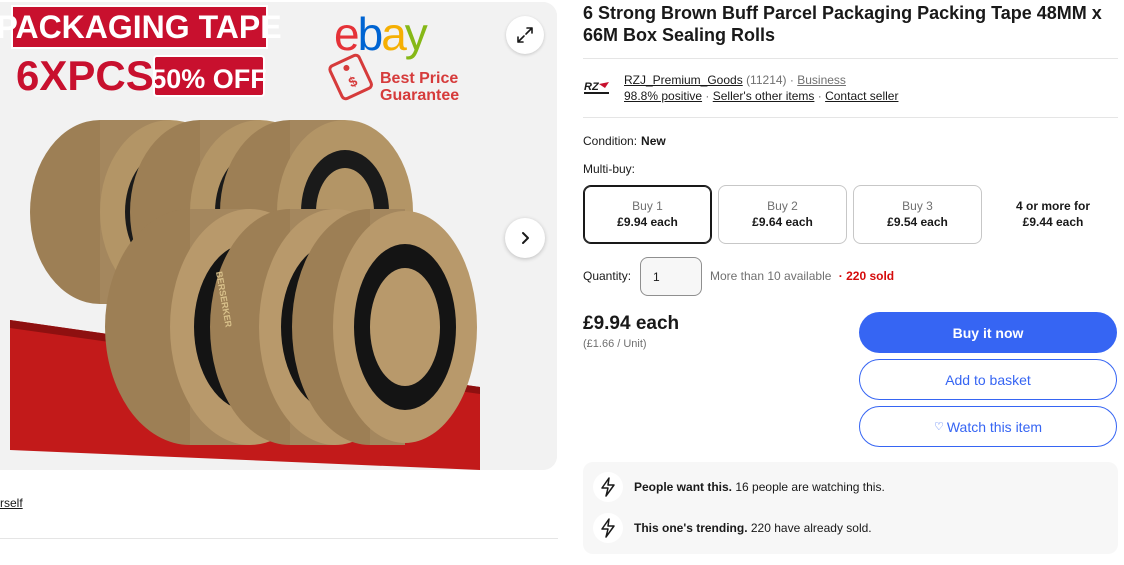 This screenshot has height=565, width=1124. What do you see at coordinates (141, 27) in the screenshot?
I see `banner-text: PACKAGING TAPE` at bounding box center [141, 27].